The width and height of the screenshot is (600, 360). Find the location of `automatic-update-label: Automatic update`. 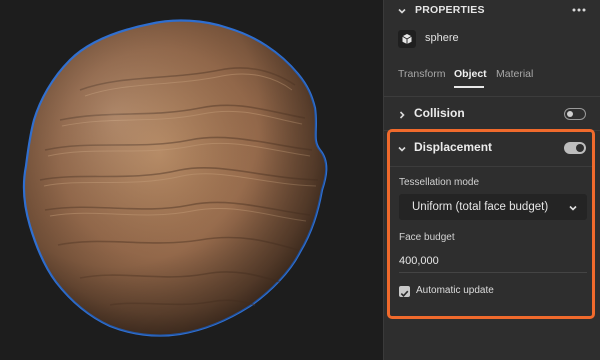

automatic-update-label: Automatic update is located at coordinates (455, 290).